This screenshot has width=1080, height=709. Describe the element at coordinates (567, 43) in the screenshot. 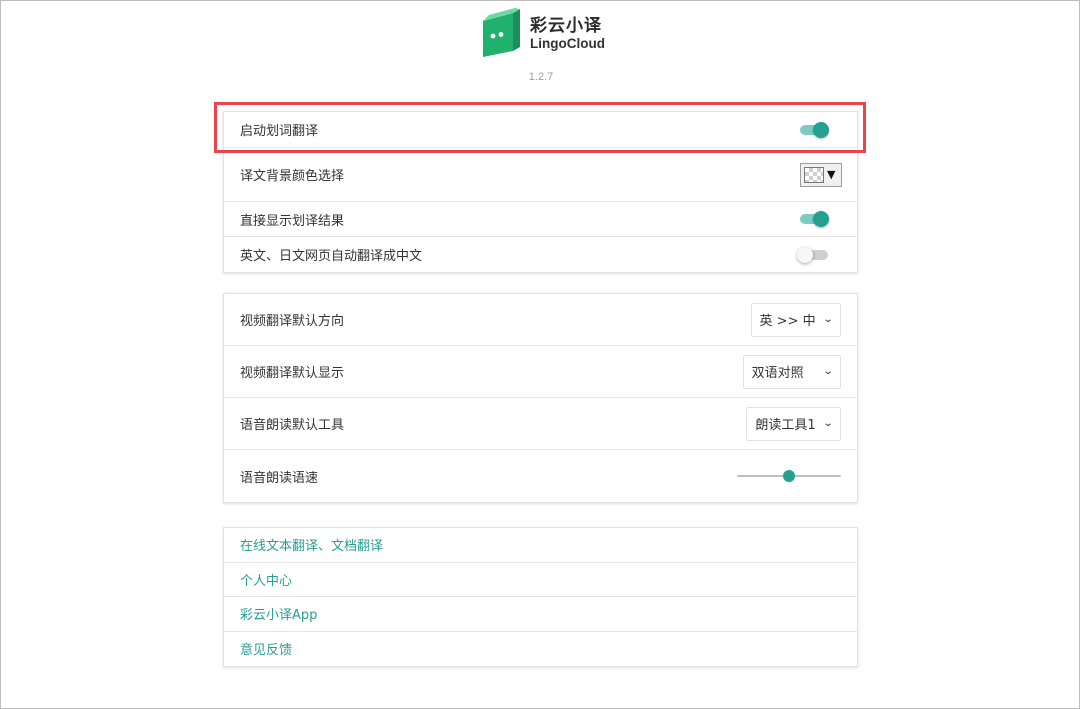

I see `brand-name-en: LingoCloud` at that location.